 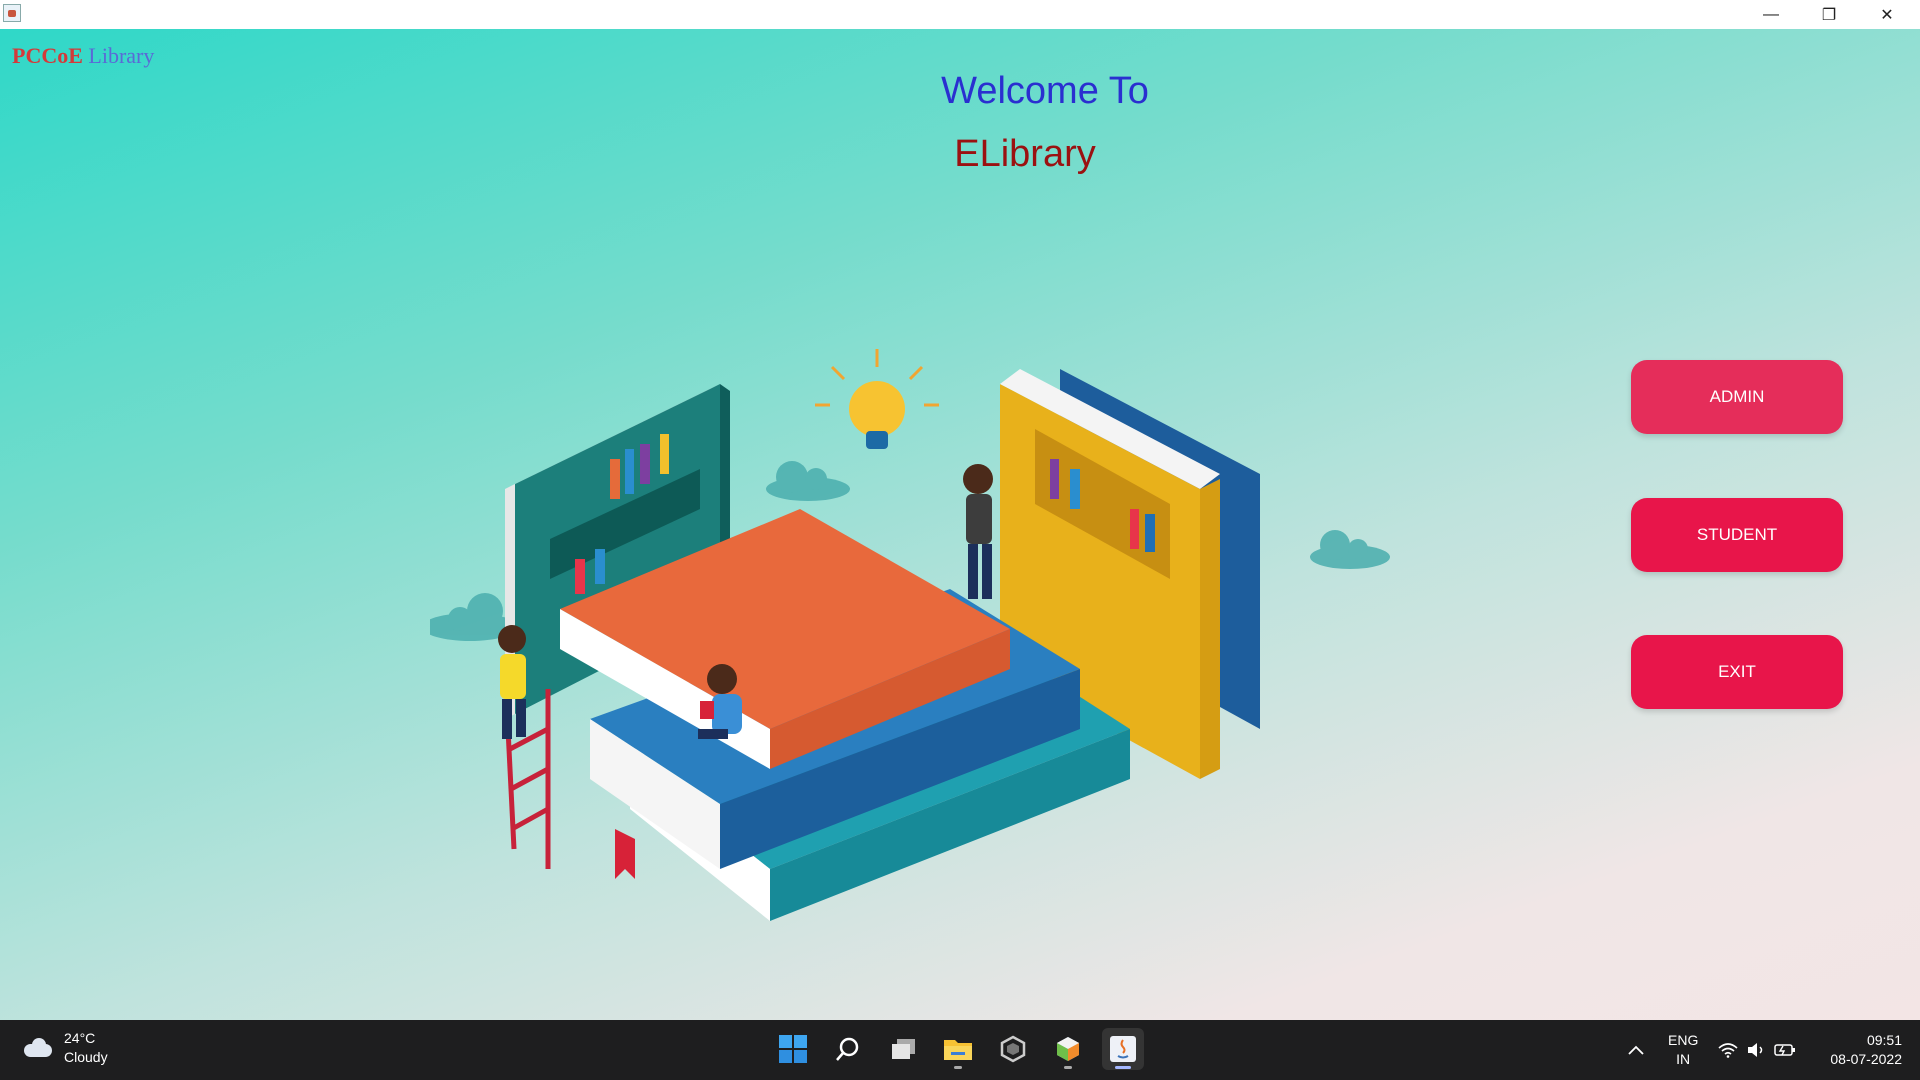 What do you see at coordinates (848, 1049) in the screenshot?
I see `search-icon` at bounding box center [848, 1049].